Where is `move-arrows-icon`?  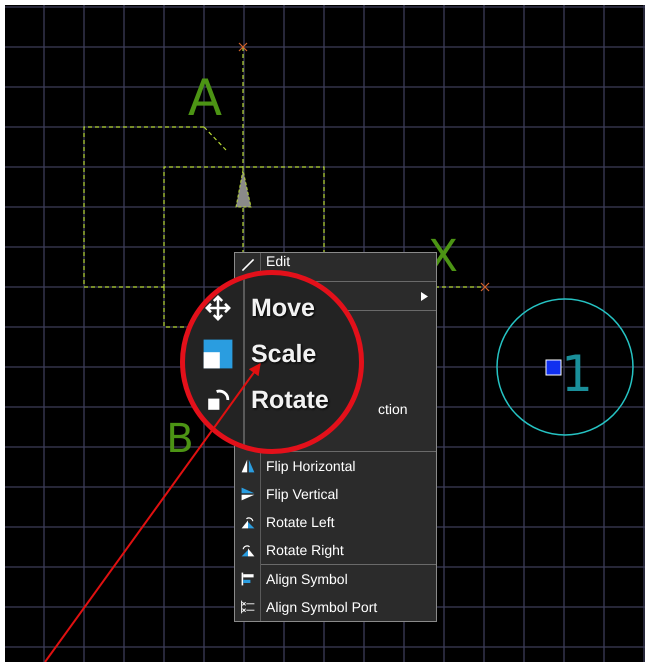
move-arrows-icon is located at coordinates (218, 308).